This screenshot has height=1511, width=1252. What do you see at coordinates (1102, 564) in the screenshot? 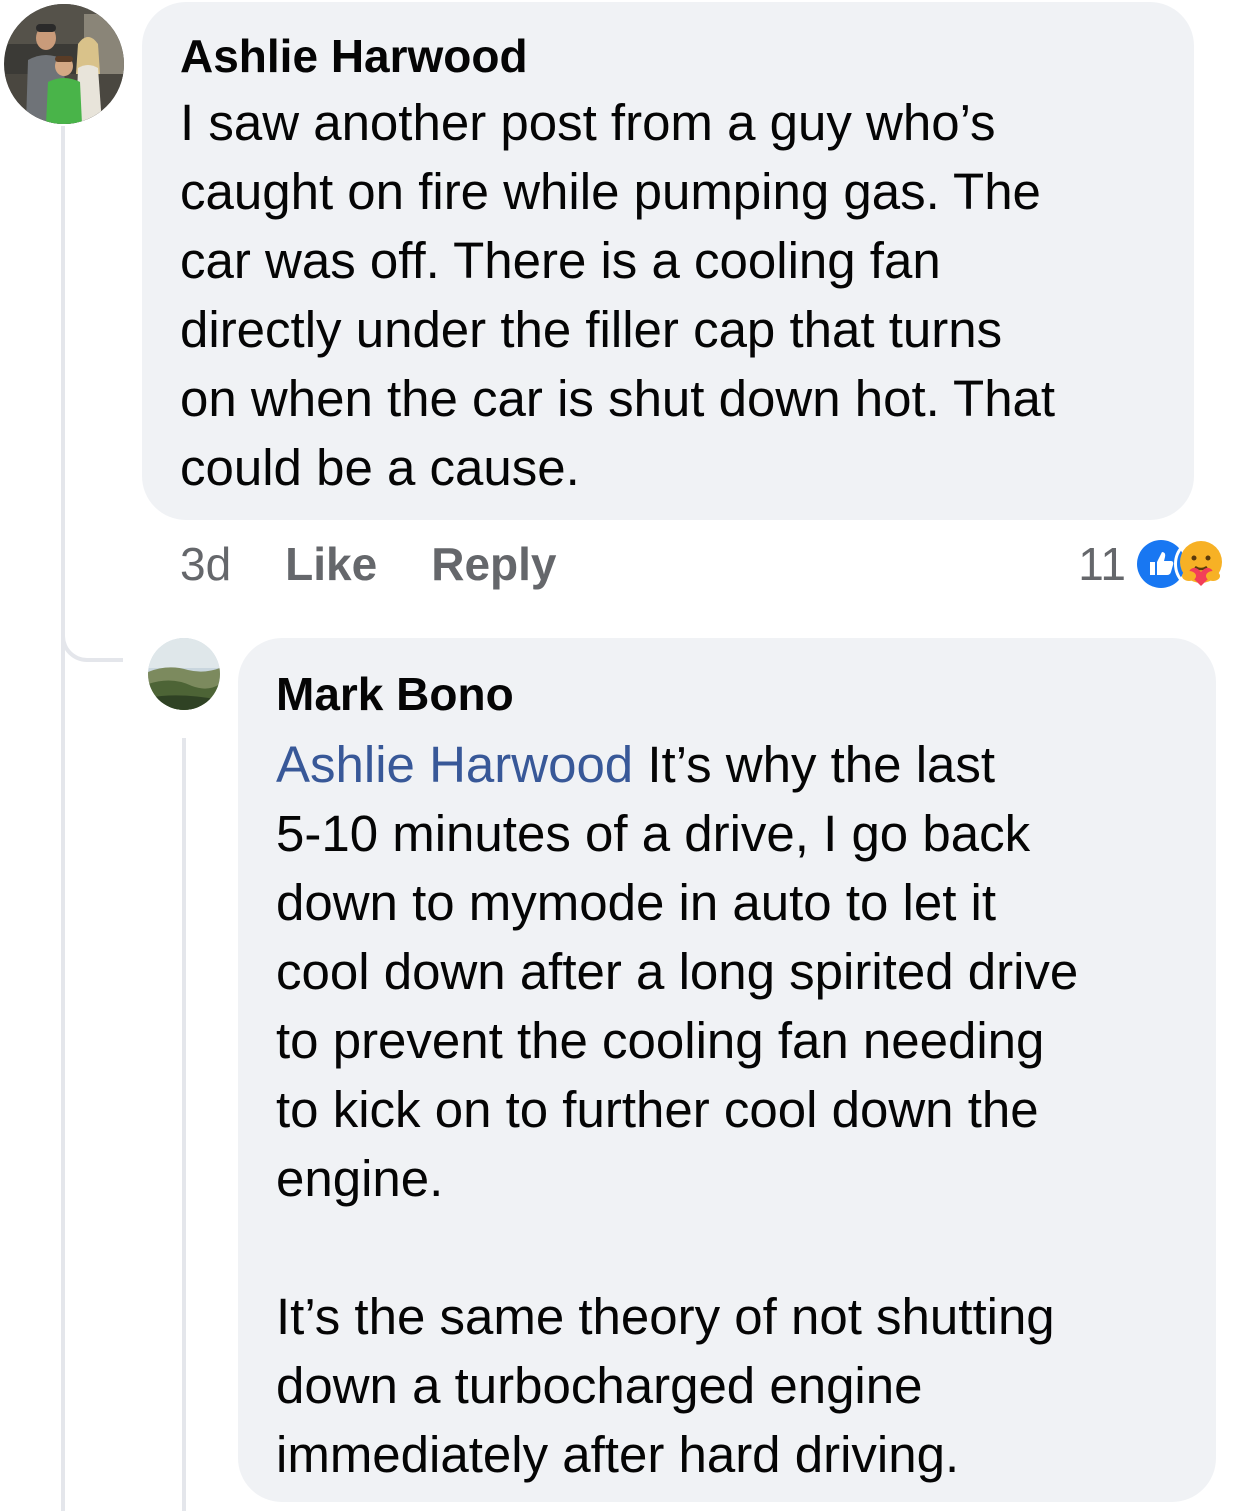
I see `reaction-count: 11` at bounding box center [1102, 564].